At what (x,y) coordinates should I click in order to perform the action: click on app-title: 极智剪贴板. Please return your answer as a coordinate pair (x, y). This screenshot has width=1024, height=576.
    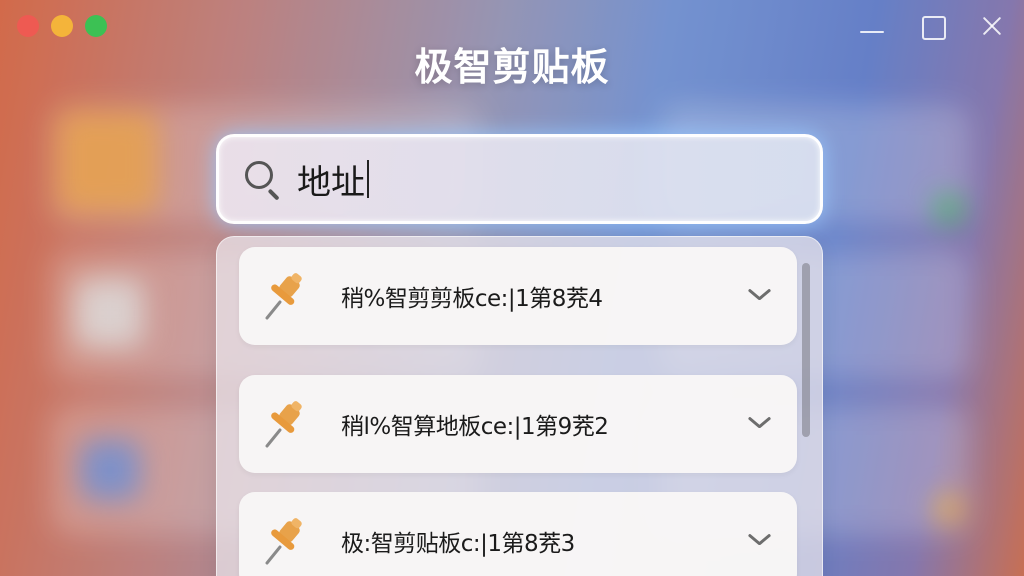
    Looking at the image, I should click on (512, 67).